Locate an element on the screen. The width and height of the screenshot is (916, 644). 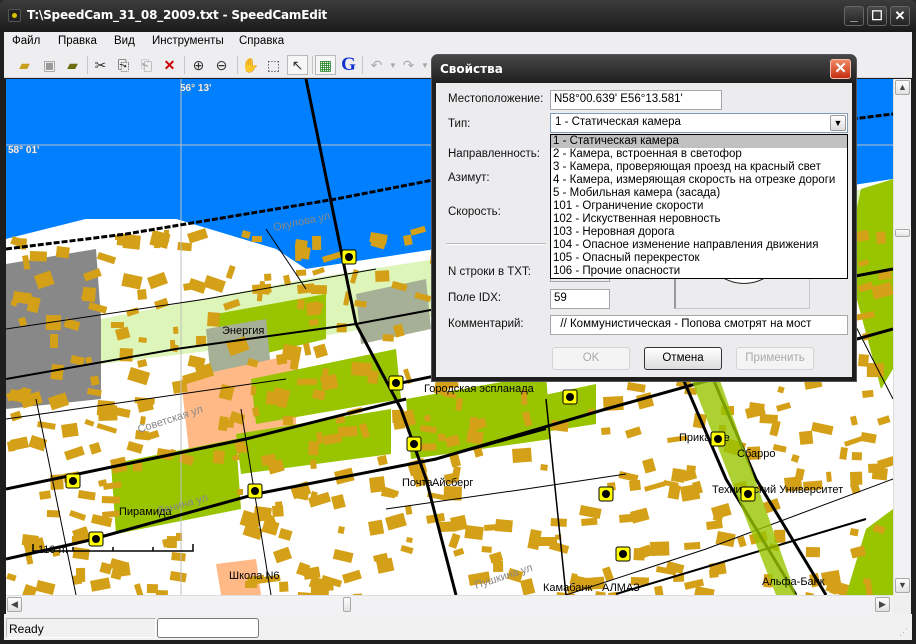
scroll-right-button: ▶ is located at coordinates (882, 604).